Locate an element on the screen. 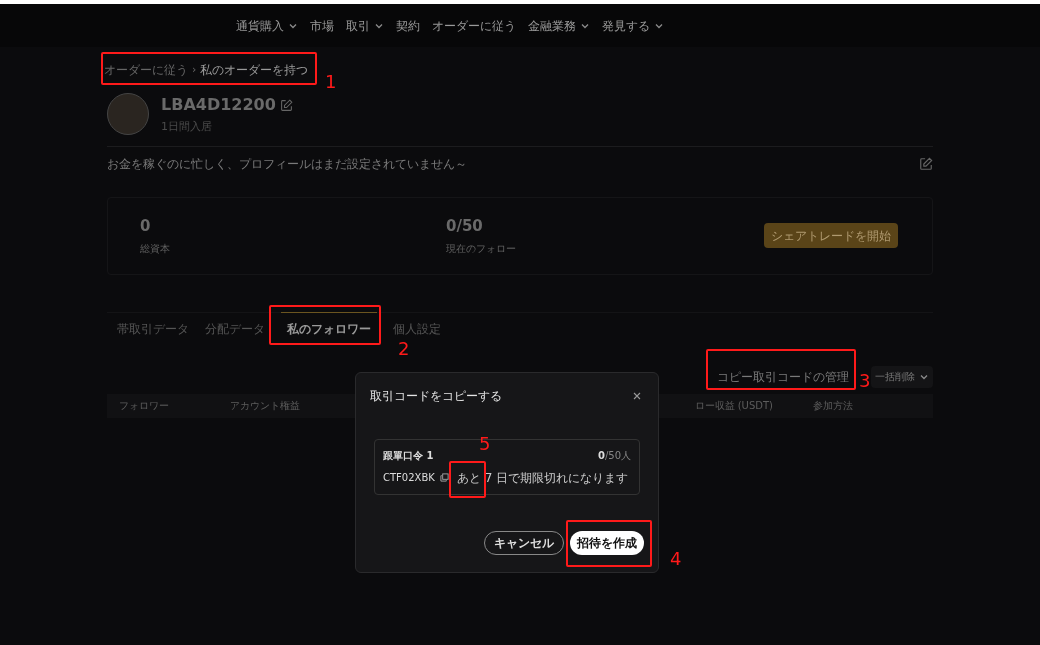  annotation-number: 4 is located at coordinates (676, 559).